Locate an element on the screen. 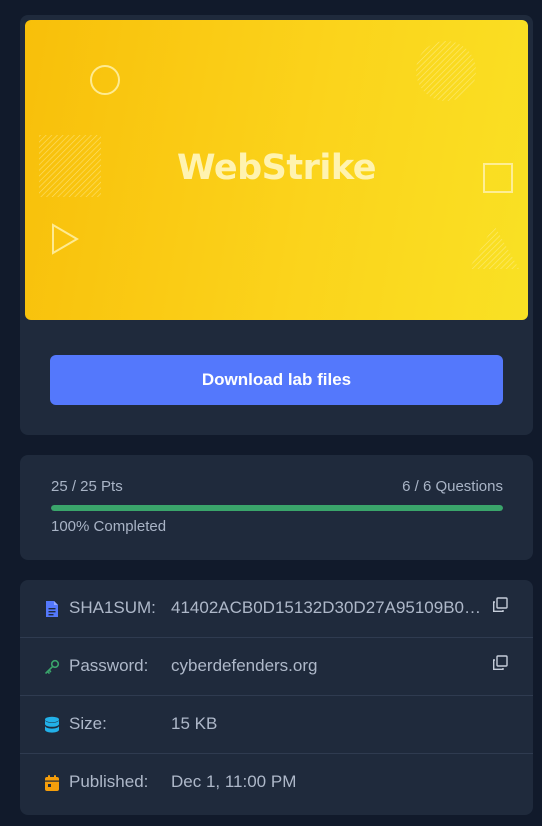 Image resolution: width=542 pixels, height=826 pixels. calendar-icon is located at coordinates (52, 783).